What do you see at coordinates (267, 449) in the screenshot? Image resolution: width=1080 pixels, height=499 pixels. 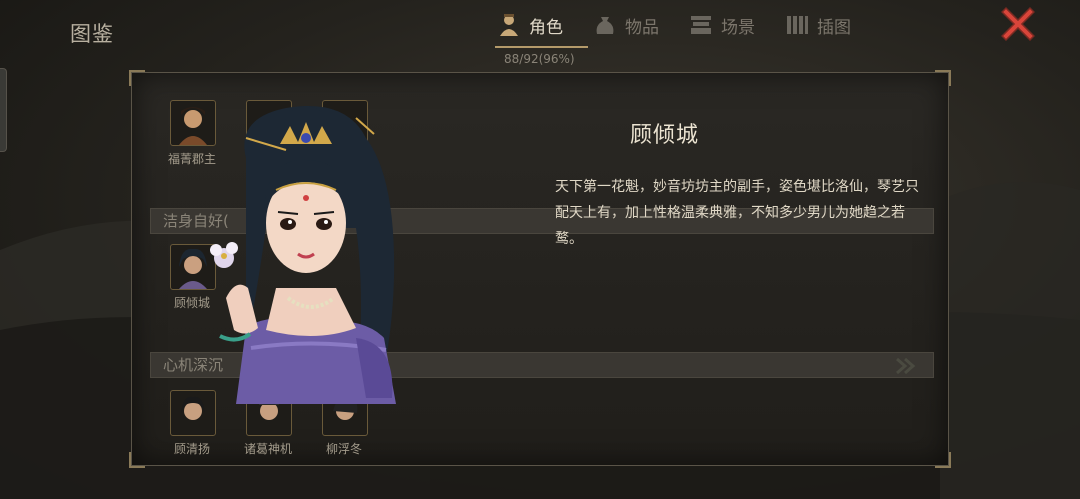 I see `slot-label: 诸葛神机` at bounding box center [267, 449].